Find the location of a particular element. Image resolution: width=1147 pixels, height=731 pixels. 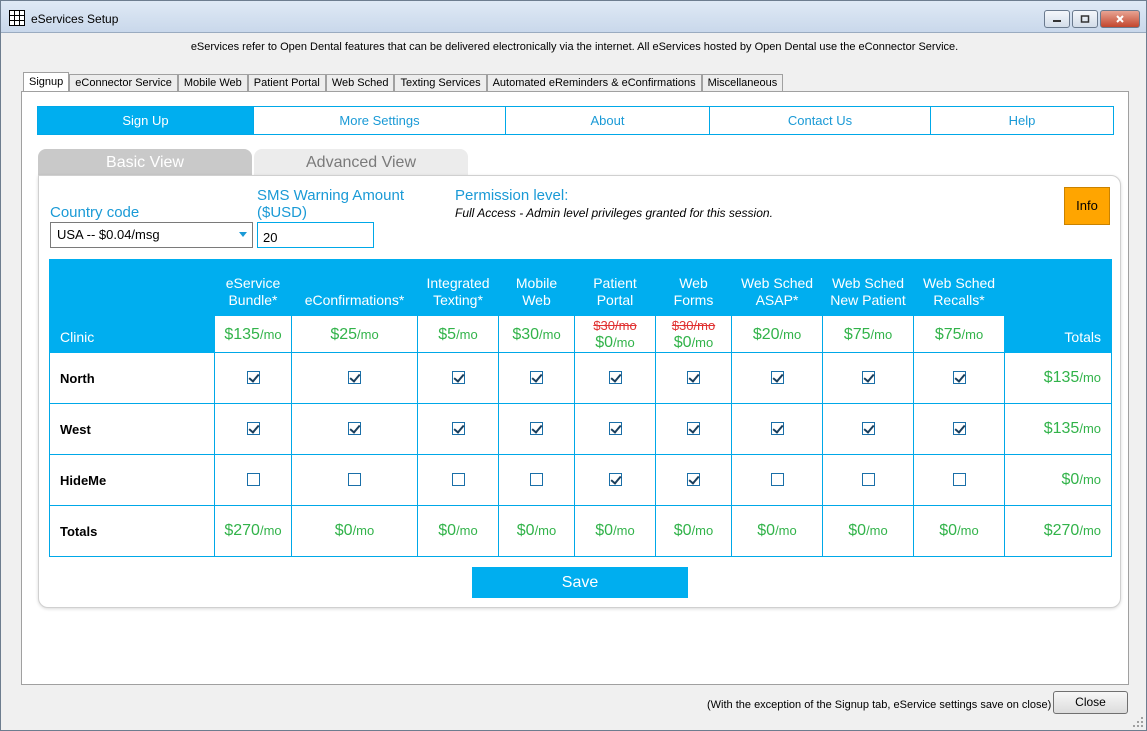

maximize-button is located at coordinates (1085, 19).